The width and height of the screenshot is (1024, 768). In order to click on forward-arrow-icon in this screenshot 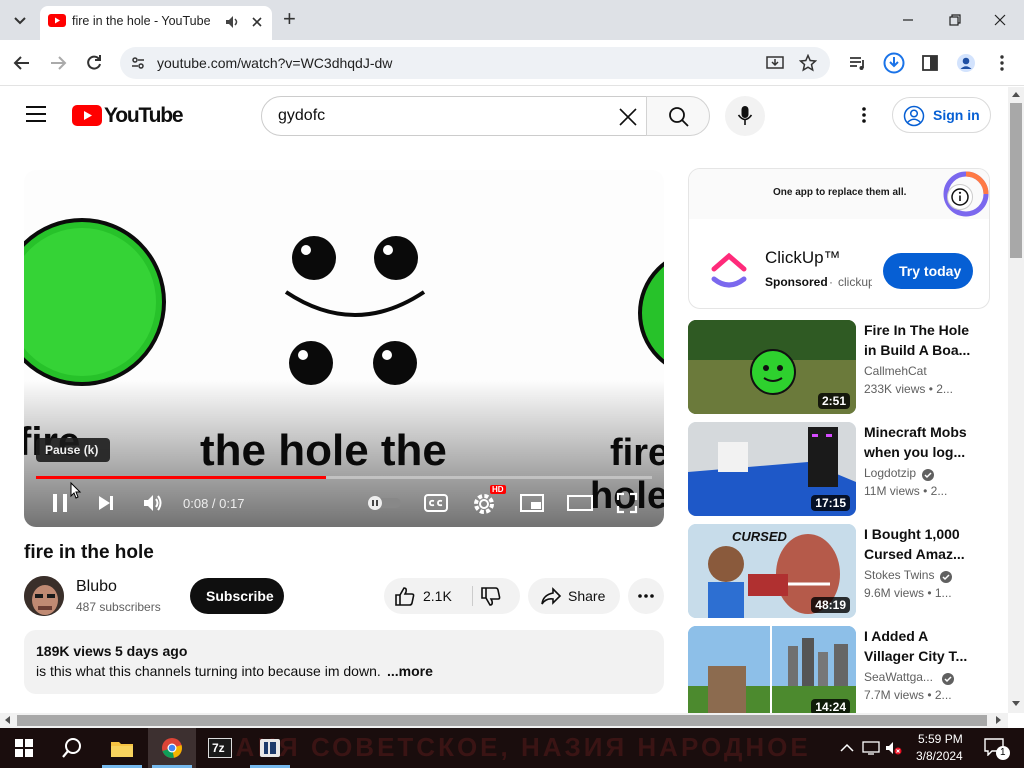, I will do `click(58, 63)`.